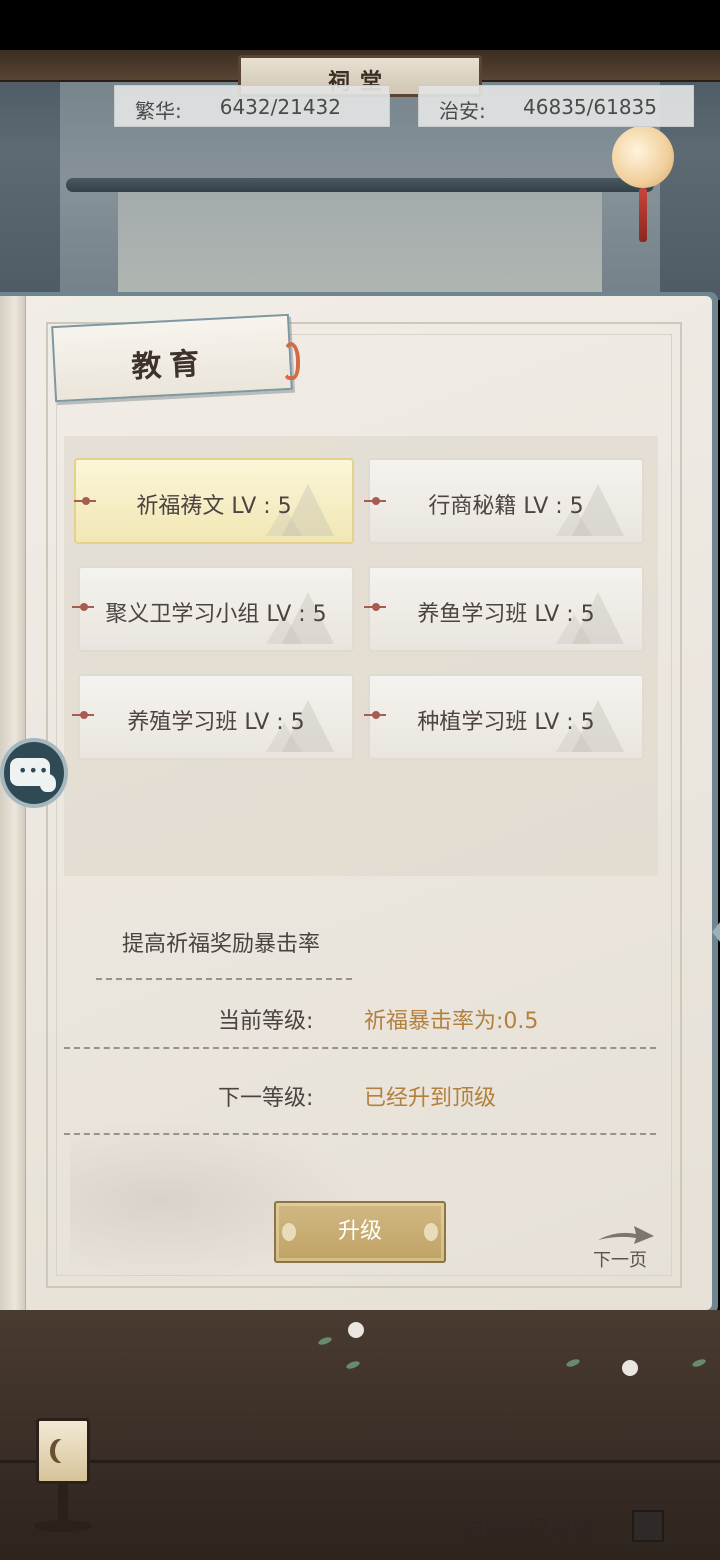 This screenshot has width=720, height=1560. Describe the element at coordinates (291, 361) in the screenshot. I see `ribbon-knot-icon` at that location.